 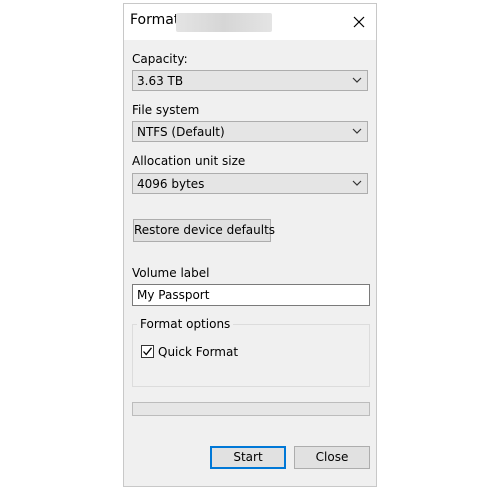 I want to click on format-options-legend: Format options, so click(x=185, y=324).